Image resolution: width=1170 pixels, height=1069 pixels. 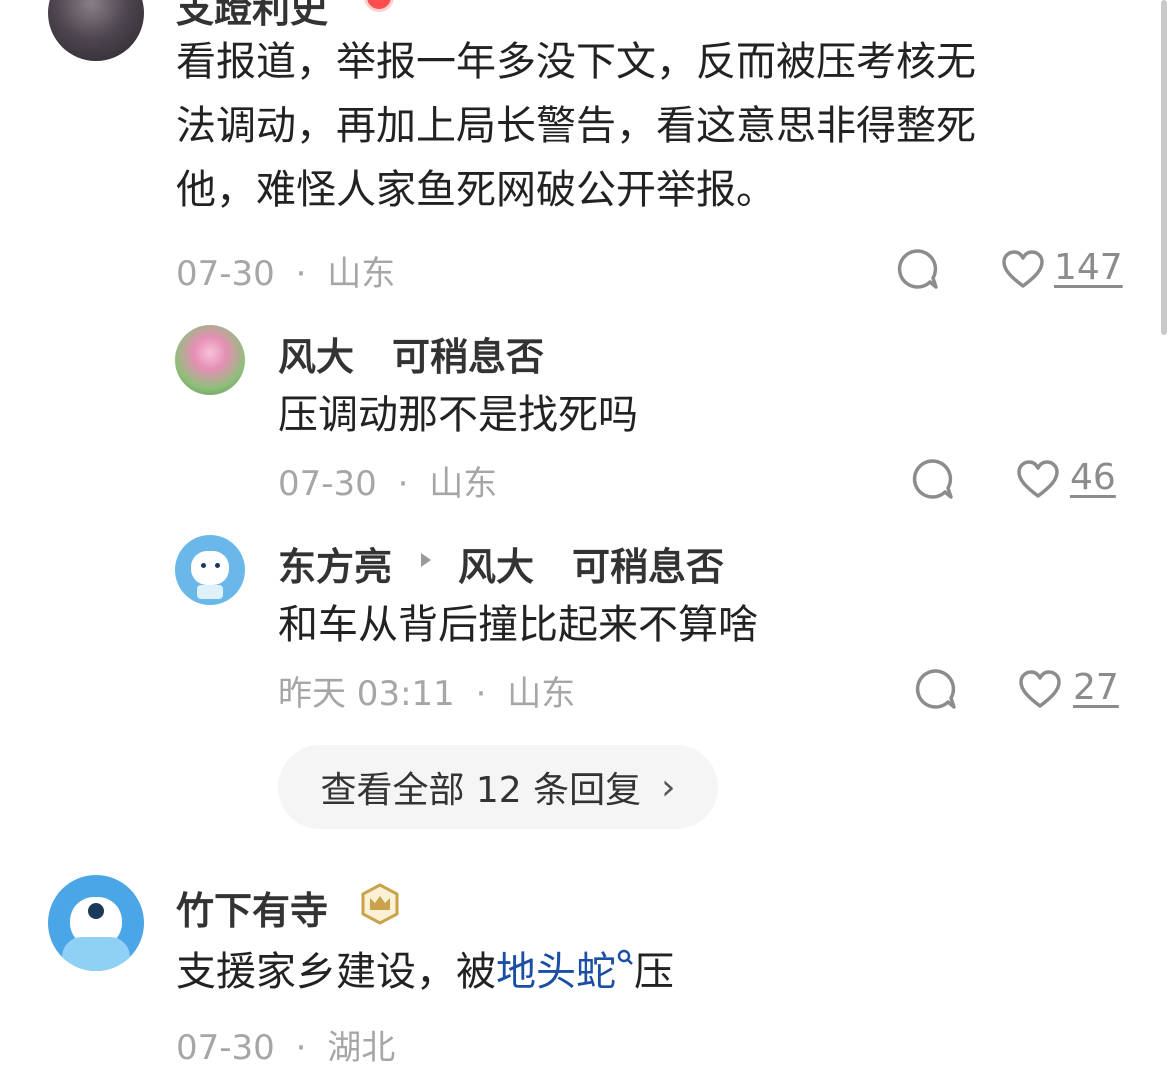 I want to click on scrollbar, so click(x=1164, y=167).